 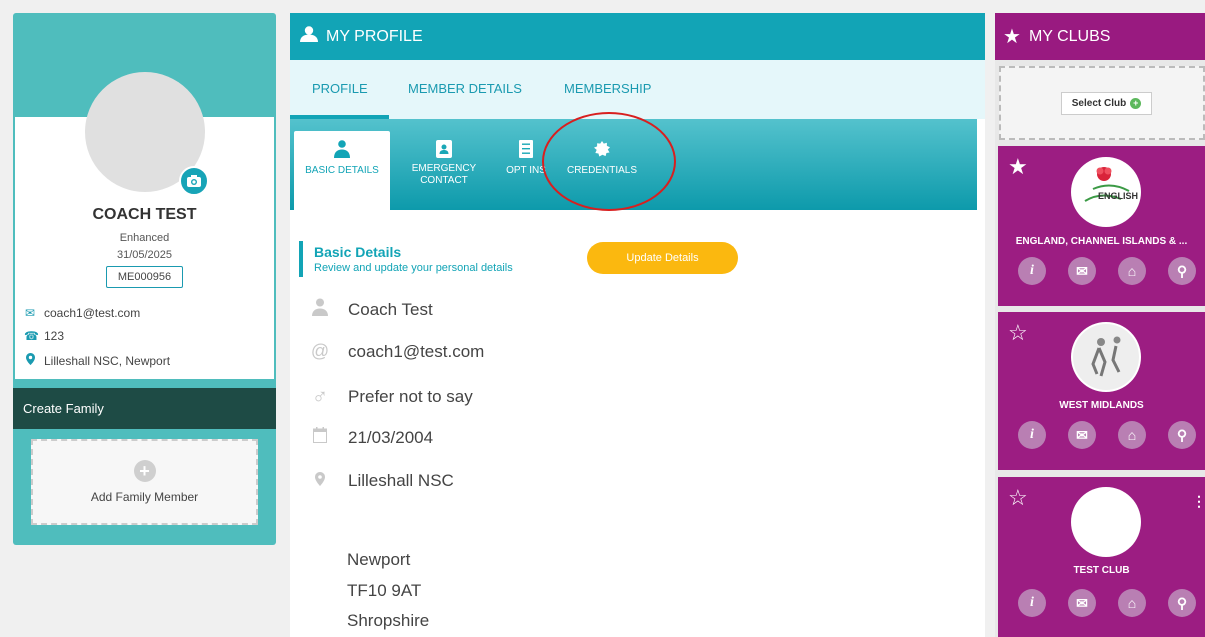 I want to click on contact-email: ✉ coach1@test.com, so click(x=82, y=313).